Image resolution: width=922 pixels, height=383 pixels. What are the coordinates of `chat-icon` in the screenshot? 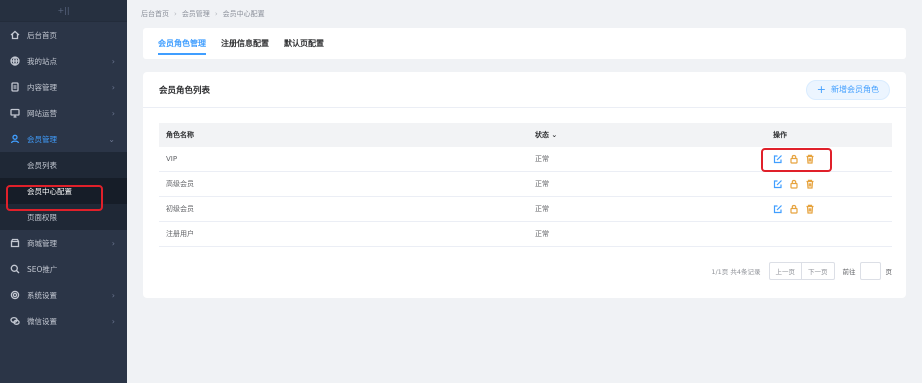 It's located at (14, 321).